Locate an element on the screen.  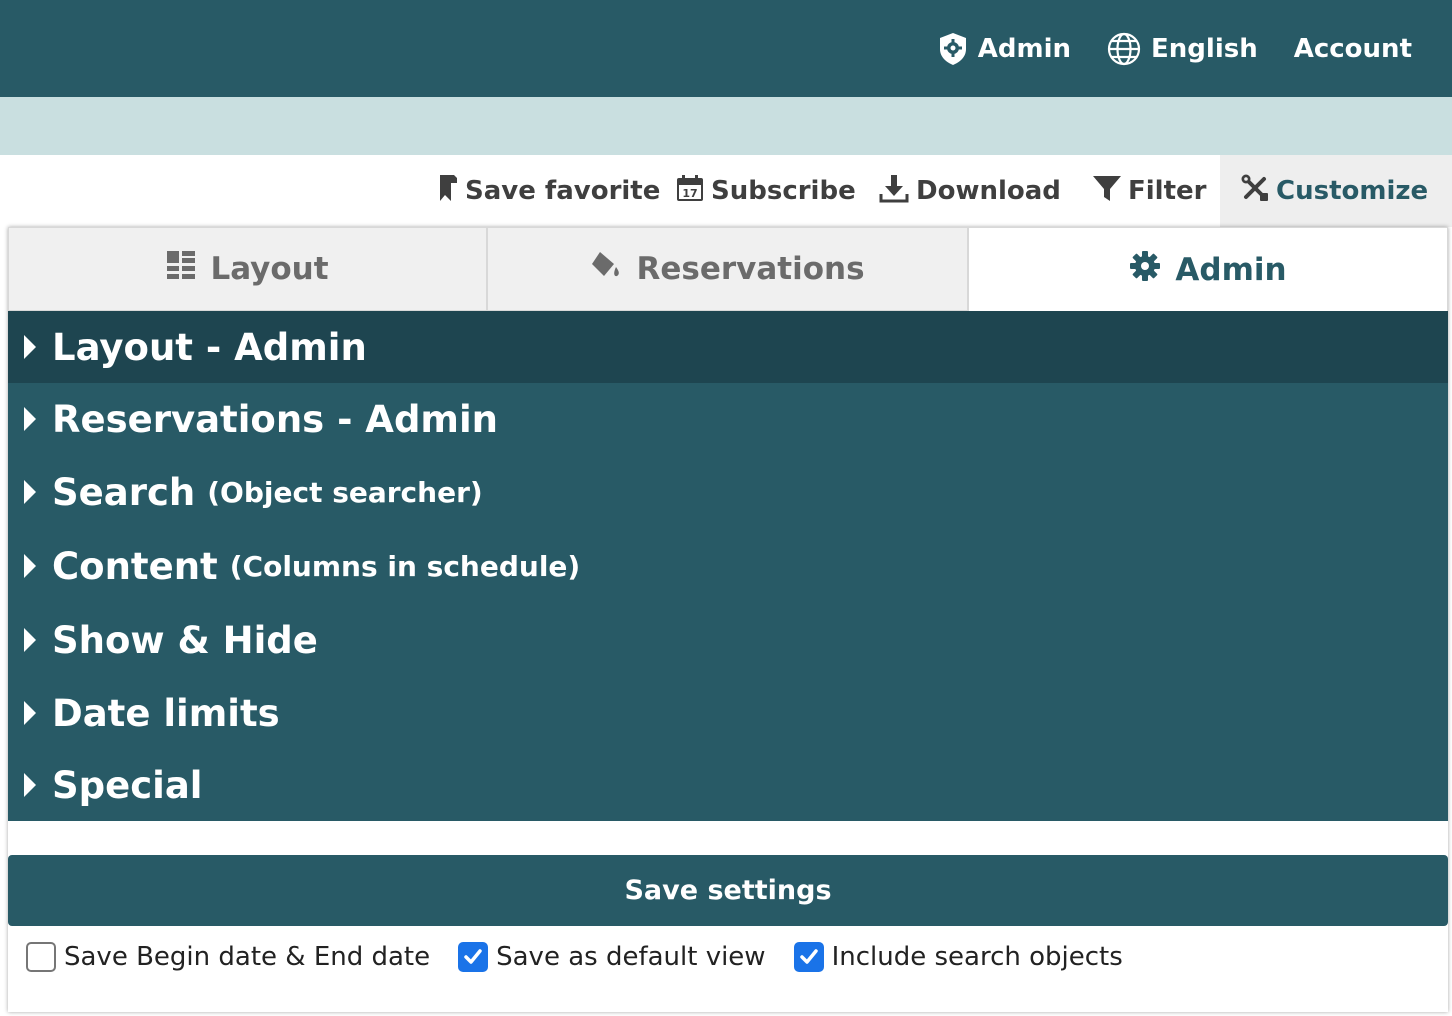
bookmark-icon is located at coordinates (448, 191).